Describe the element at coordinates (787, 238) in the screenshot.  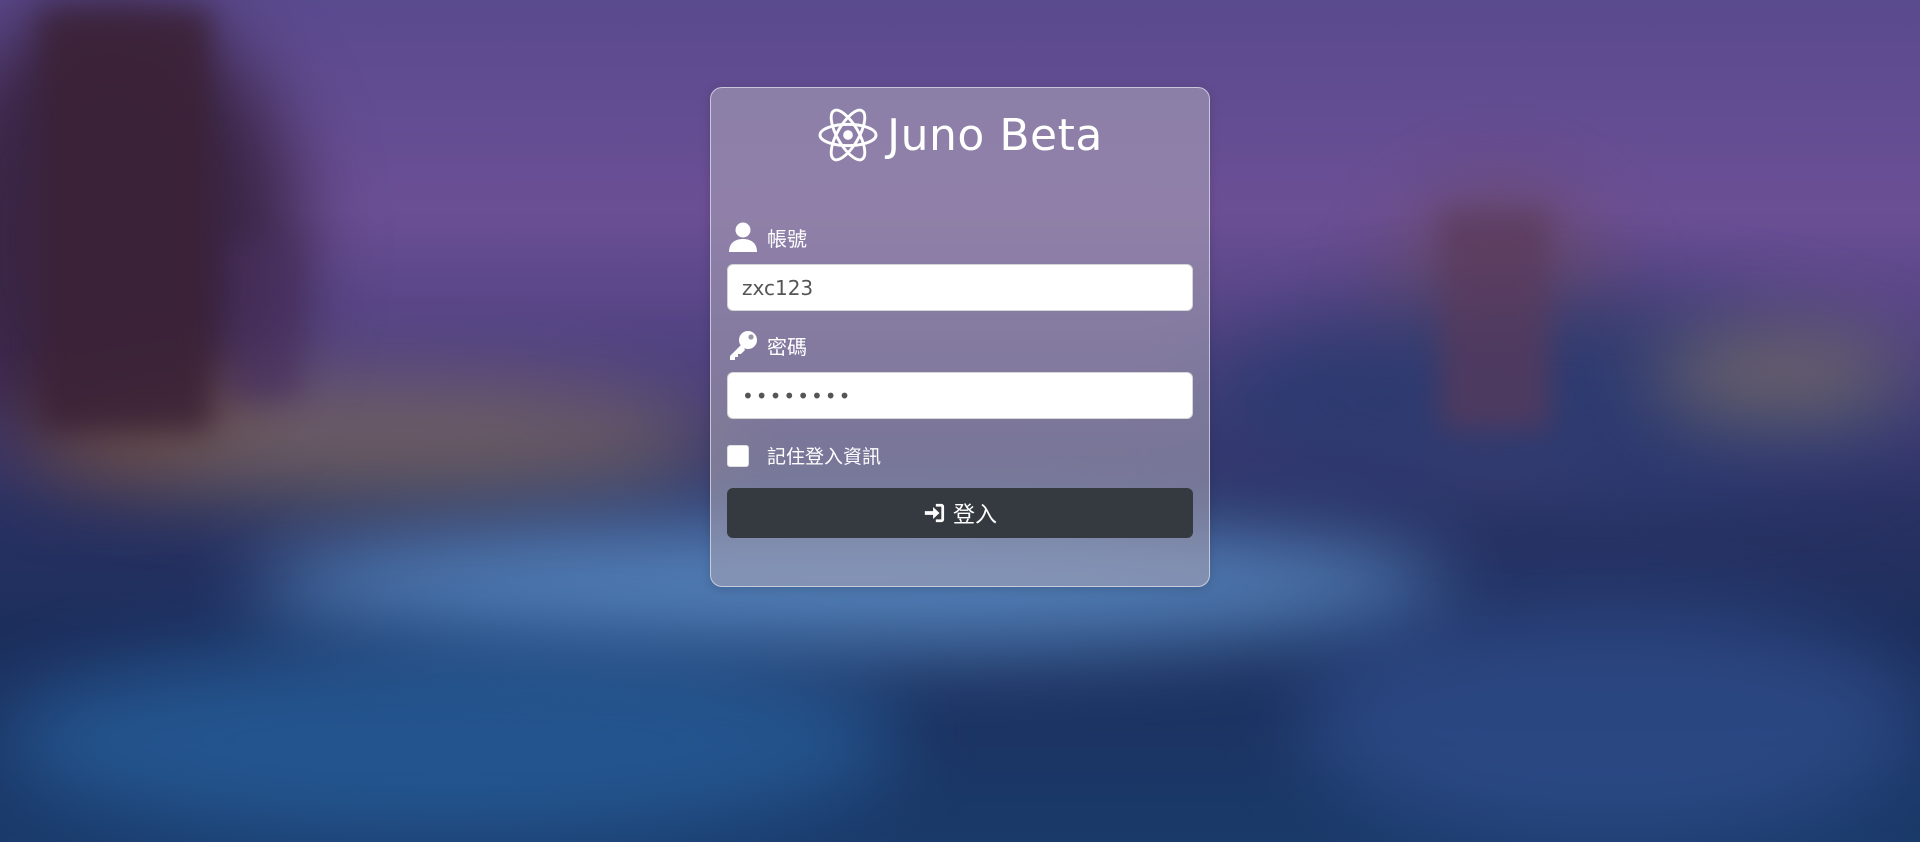
I see `username-label-text: 帳號` at that location.